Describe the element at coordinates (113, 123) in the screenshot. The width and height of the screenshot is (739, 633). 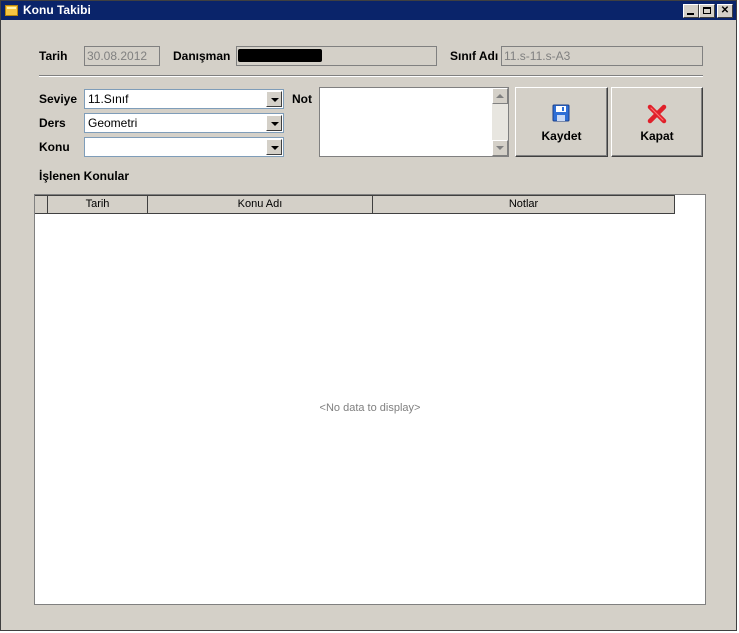
I see `ders-value: Geometri` at that location.